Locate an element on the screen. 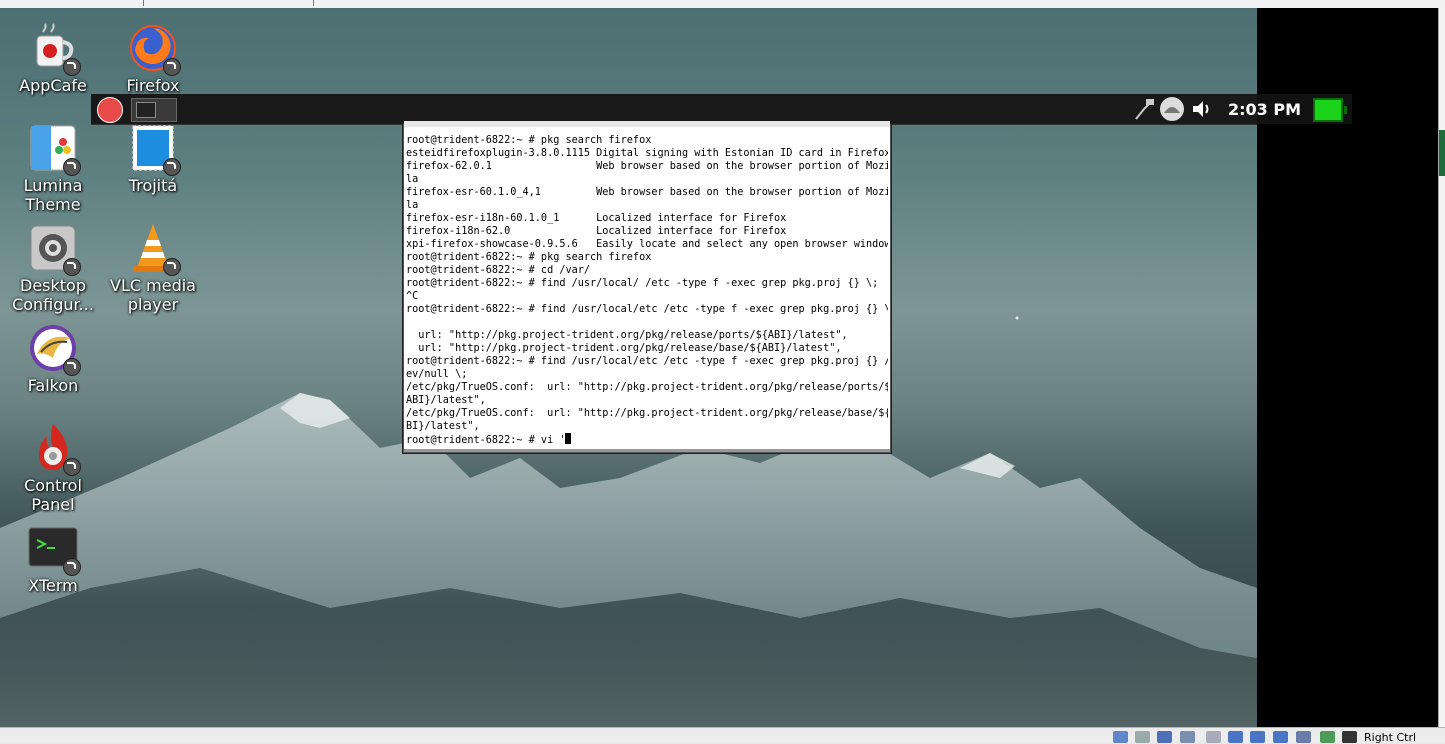 This screenshot has width=1445, height=744. lumina-theme-icon is located at coordinates (54, 149).